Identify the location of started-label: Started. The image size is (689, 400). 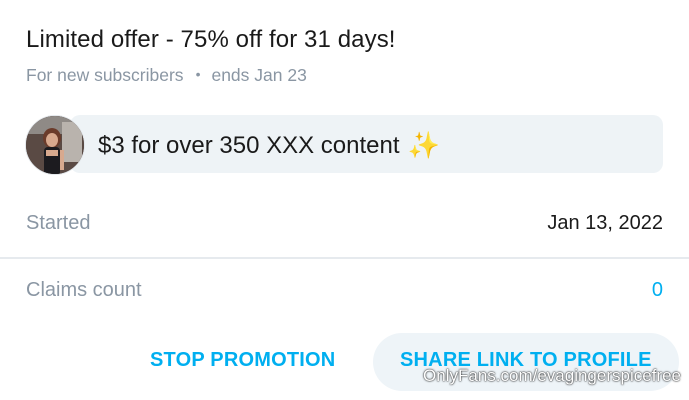
(58, 223).